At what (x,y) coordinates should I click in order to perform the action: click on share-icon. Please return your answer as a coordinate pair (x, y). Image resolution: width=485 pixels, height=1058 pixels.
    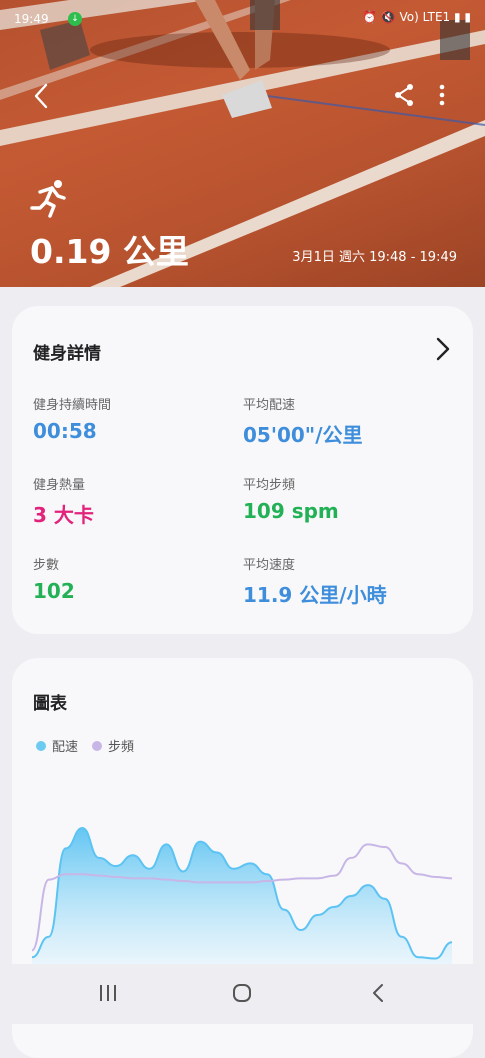
    Looking at the image, I should click on (404, 95).